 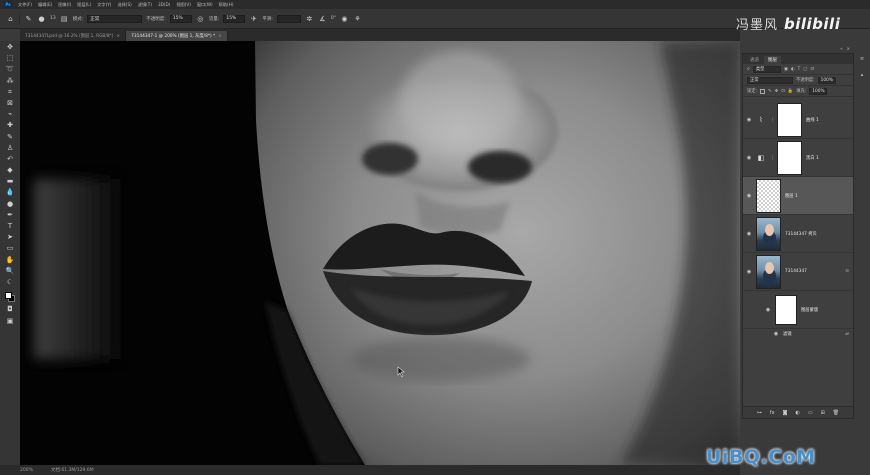 I want to click on fx-icon: fx, so click(x=772, y=413).